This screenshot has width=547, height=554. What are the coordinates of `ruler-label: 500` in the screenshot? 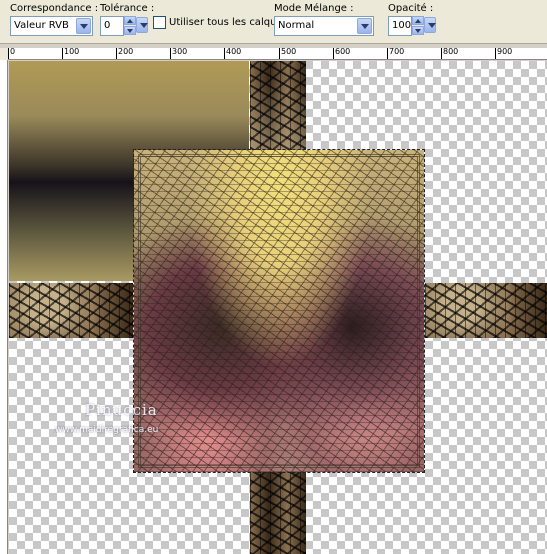 It's located at (289, 52).